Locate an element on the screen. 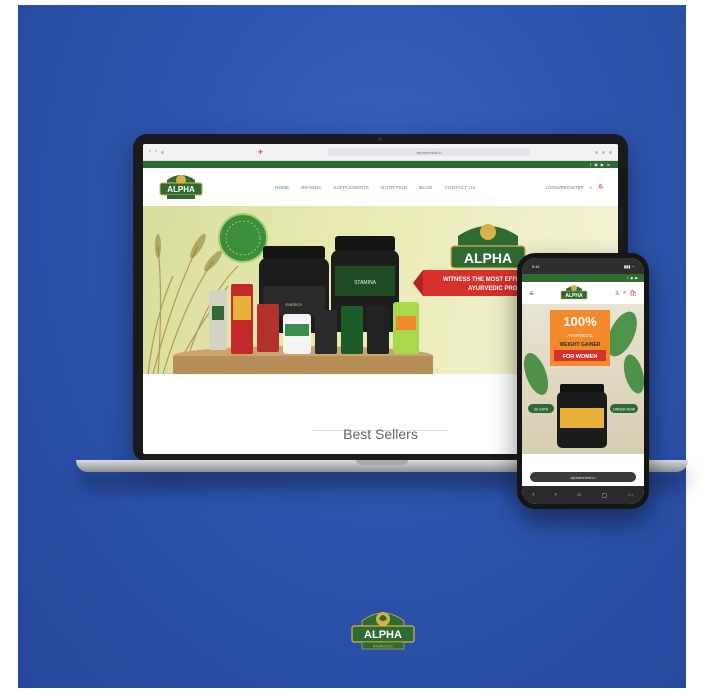 The image size is (705, 694). phone-status-bar: 9:41 ▮▮▮ ◔ is located at coordinates (583, 266).